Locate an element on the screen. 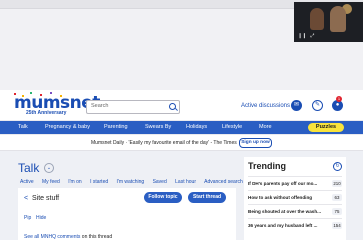 Image resolution: width=363 pixels, height=240 pixels. video-controls: ❙❙ ⤢ is located at coordinates (306, 36).